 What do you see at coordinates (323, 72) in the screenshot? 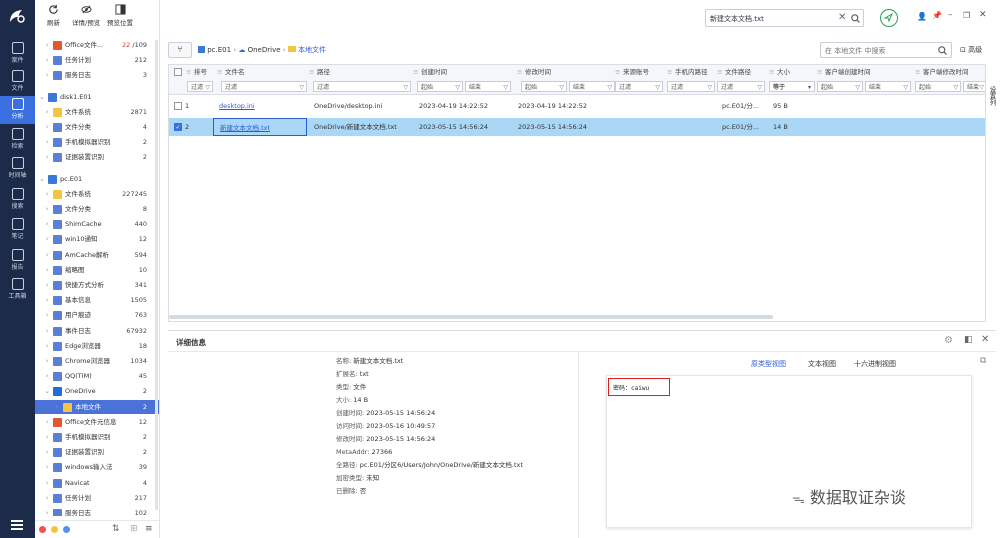
I see `column-header: 路径` at bounding box center [323, 72].